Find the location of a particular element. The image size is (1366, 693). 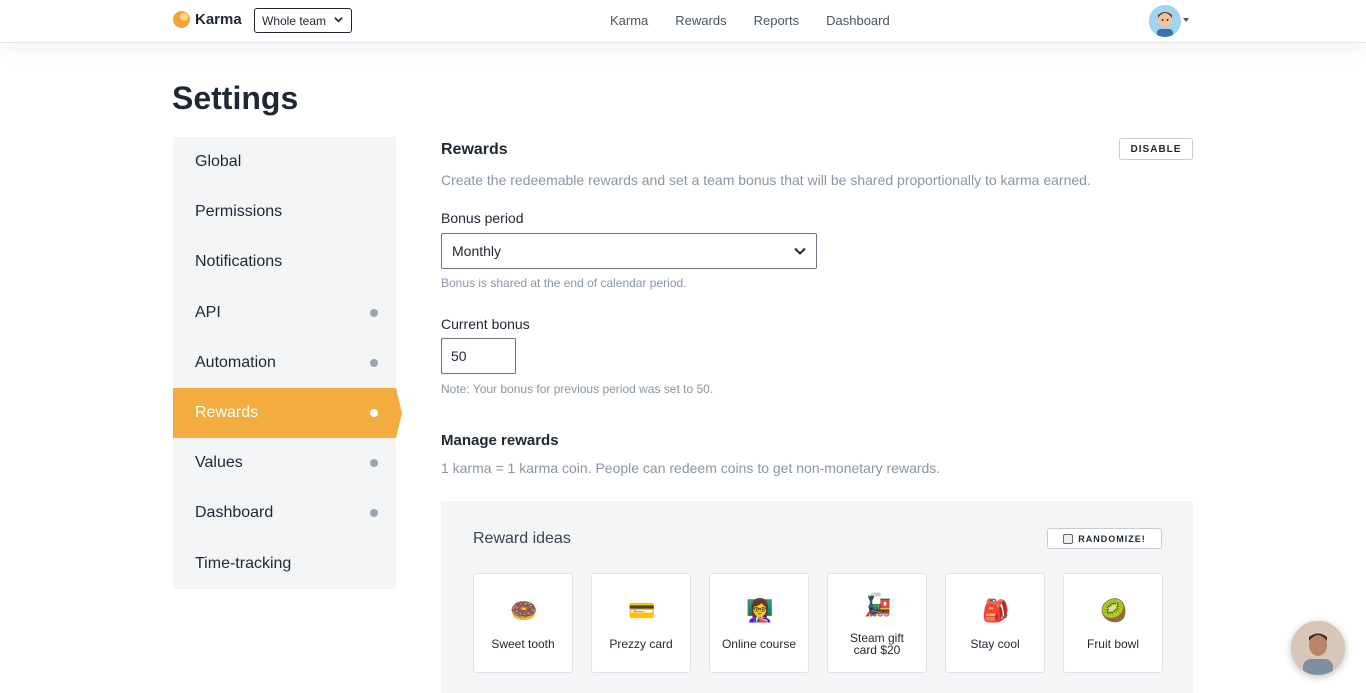

main-nav: Karma Rewards Reports Dashboard is located at coordinates (763, 20).